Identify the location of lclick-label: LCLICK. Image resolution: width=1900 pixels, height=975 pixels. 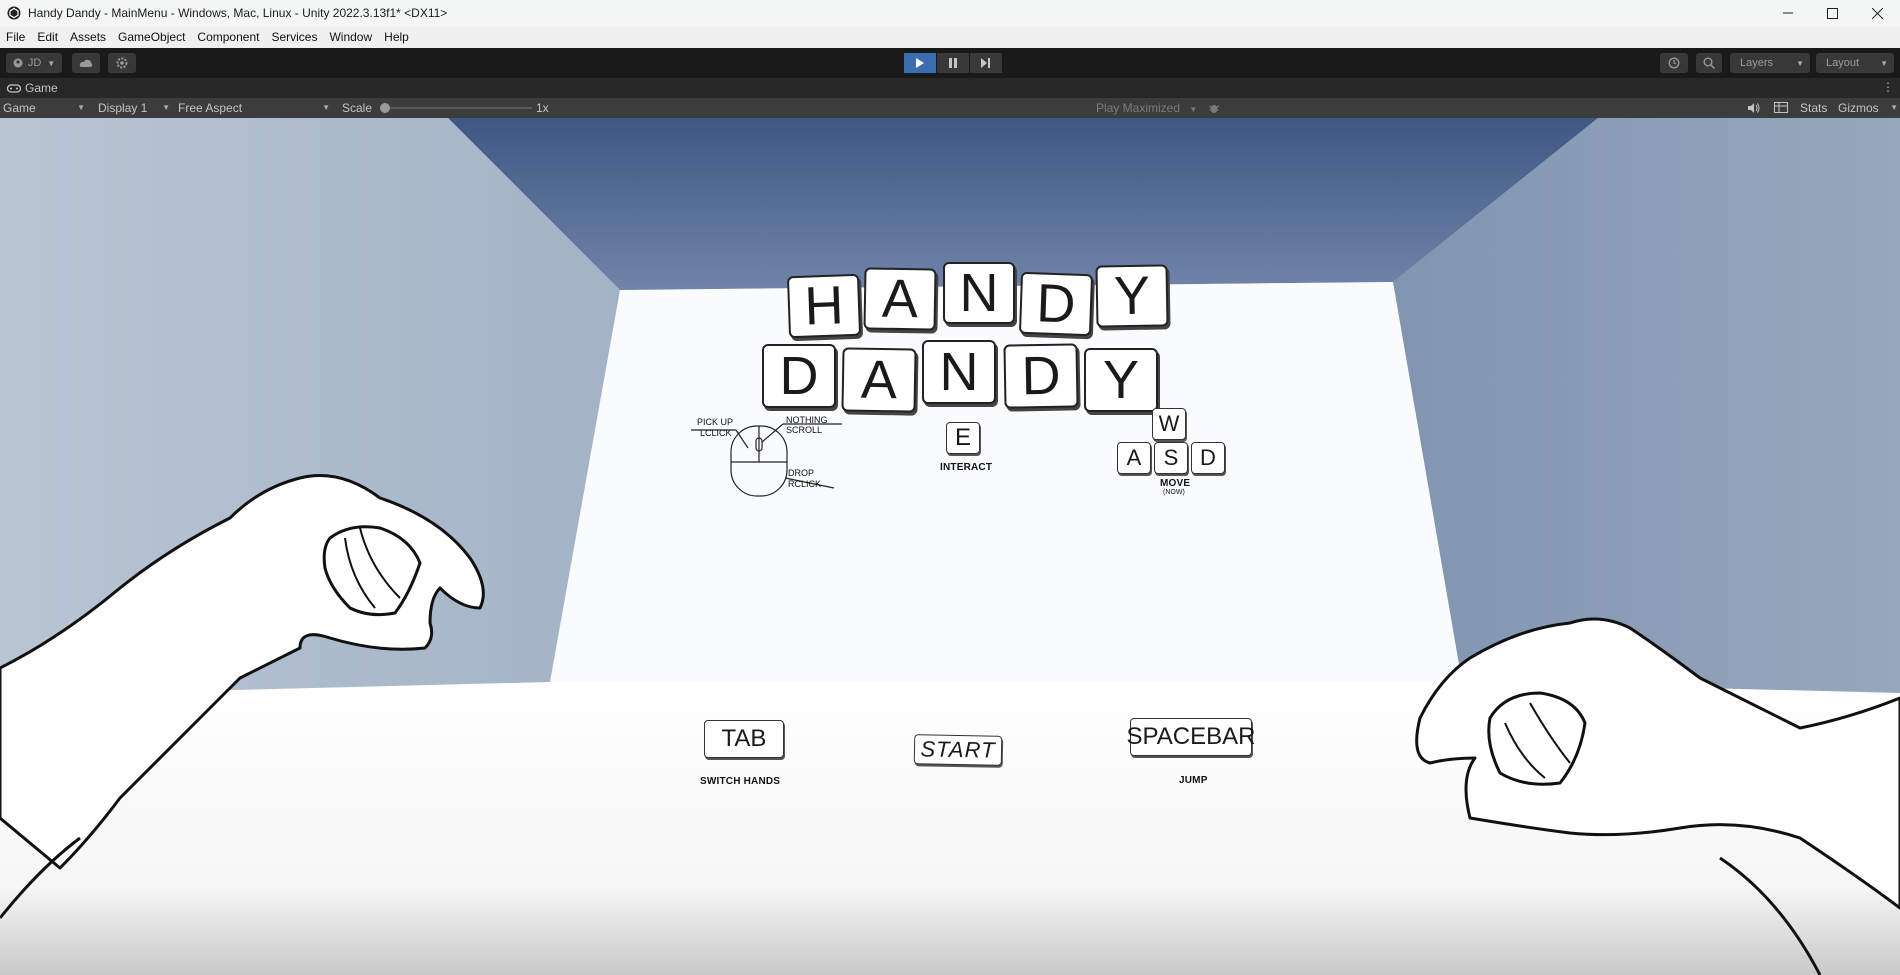
(716, 433).